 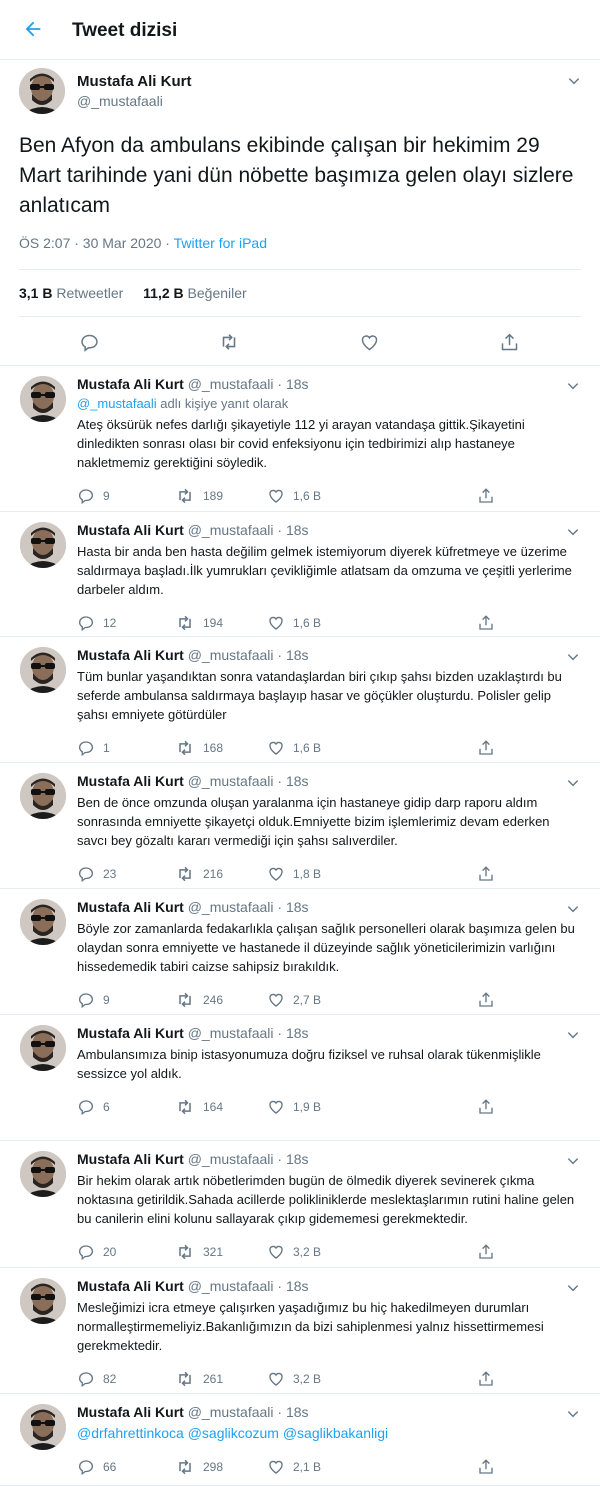 What do you see at coordinates (195, 293) in the screenshot?
I see `likes-stat: 11,2 B Beğeniler` at bounding box center [195, 293].